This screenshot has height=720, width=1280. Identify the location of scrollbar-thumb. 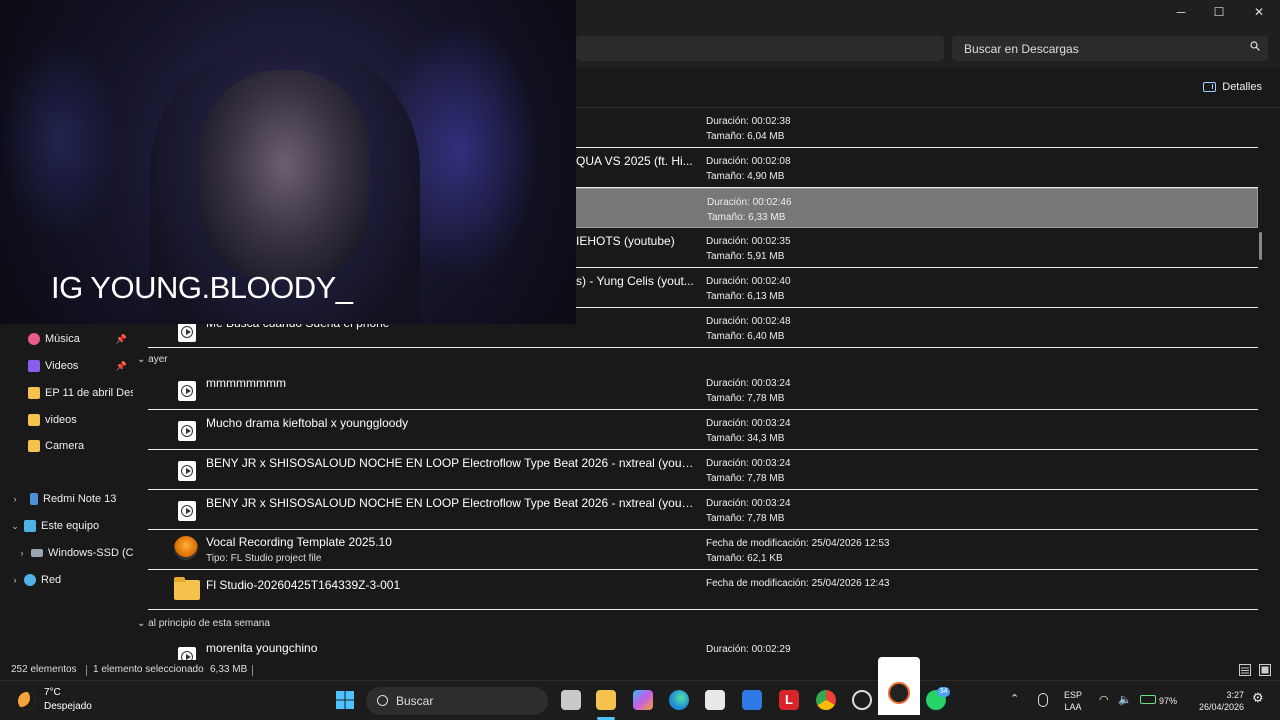
(1260, 246).